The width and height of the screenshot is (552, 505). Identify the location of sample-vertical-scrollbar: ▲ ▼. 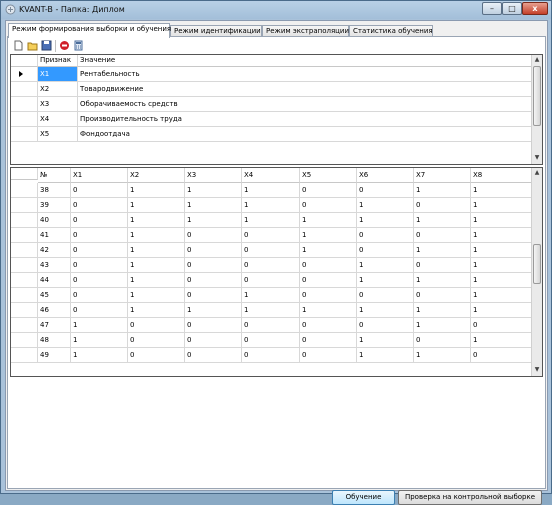
(536, 272).